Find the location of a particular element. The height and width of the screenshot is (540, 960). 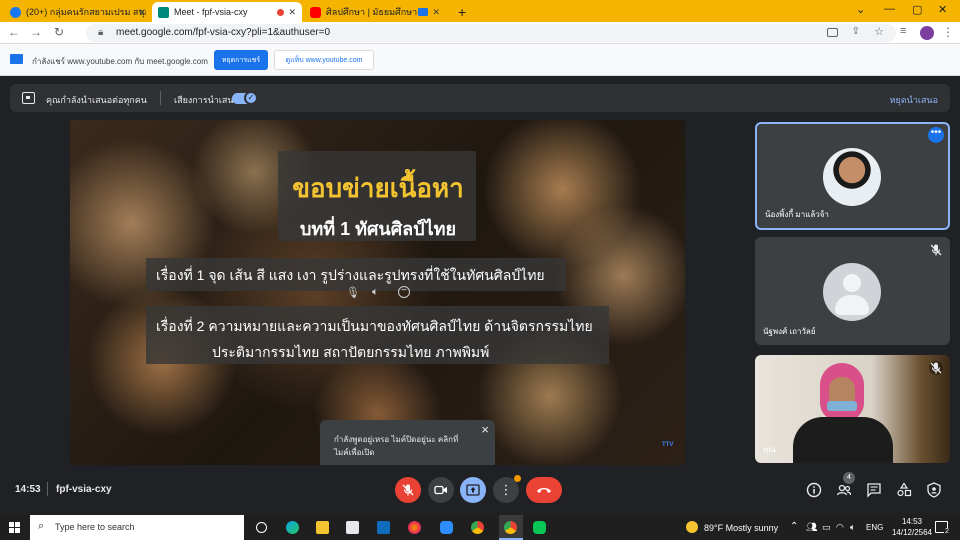

mail-icon is located at coordinates (383, 527).